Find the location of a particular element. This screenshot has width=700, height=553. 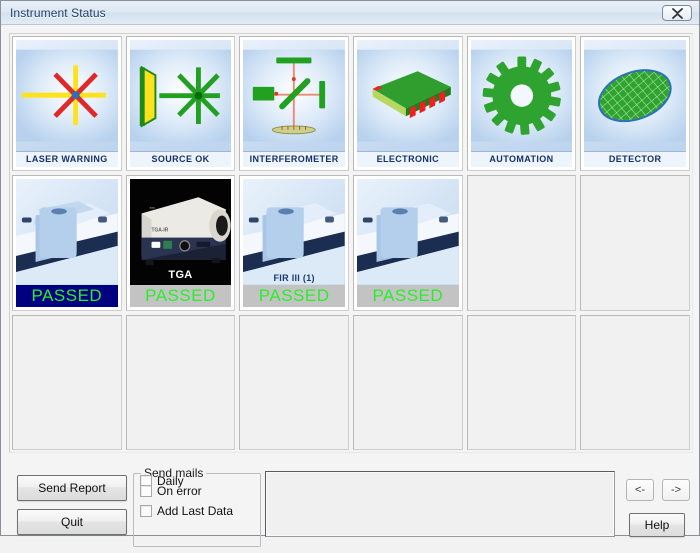

gear-icon is located at coordinates (521, 96).